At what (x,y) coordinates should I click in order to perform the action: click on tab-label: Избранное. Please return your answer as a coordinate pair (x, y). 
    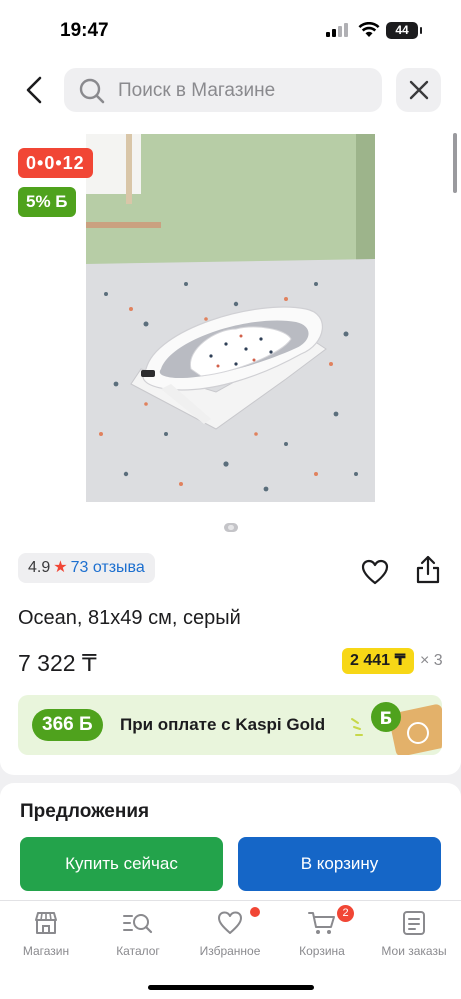
    Looking at the image, I should click on (230, 951).